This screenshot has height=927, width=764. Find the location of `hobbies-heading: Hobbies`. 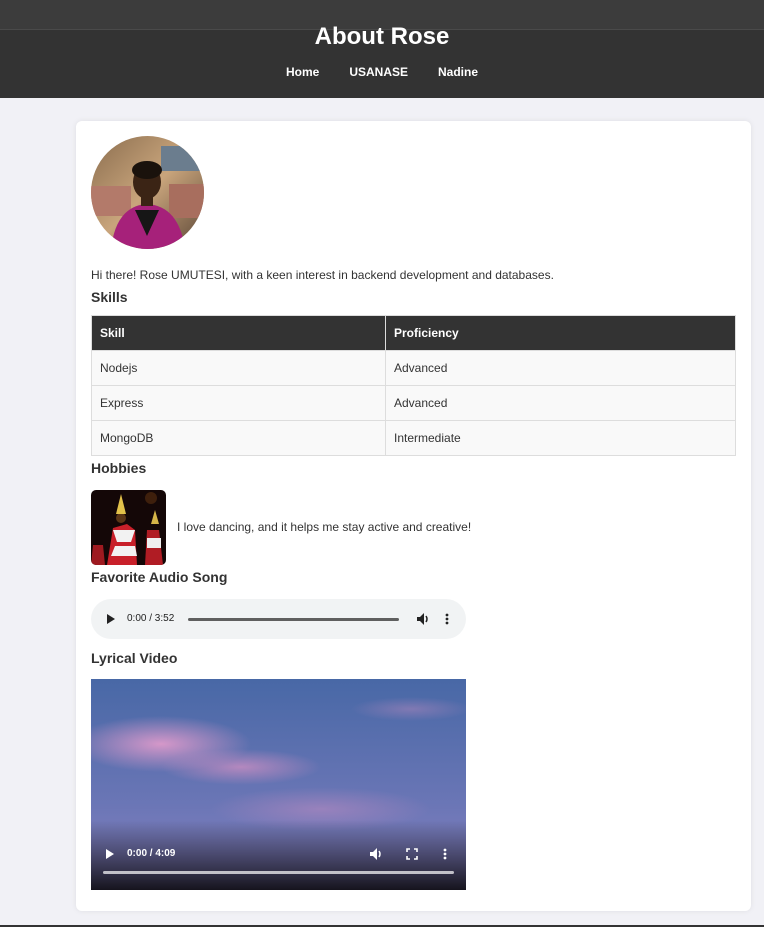

hobbies-heading: Hobbies is located at coordinates (119, 468).